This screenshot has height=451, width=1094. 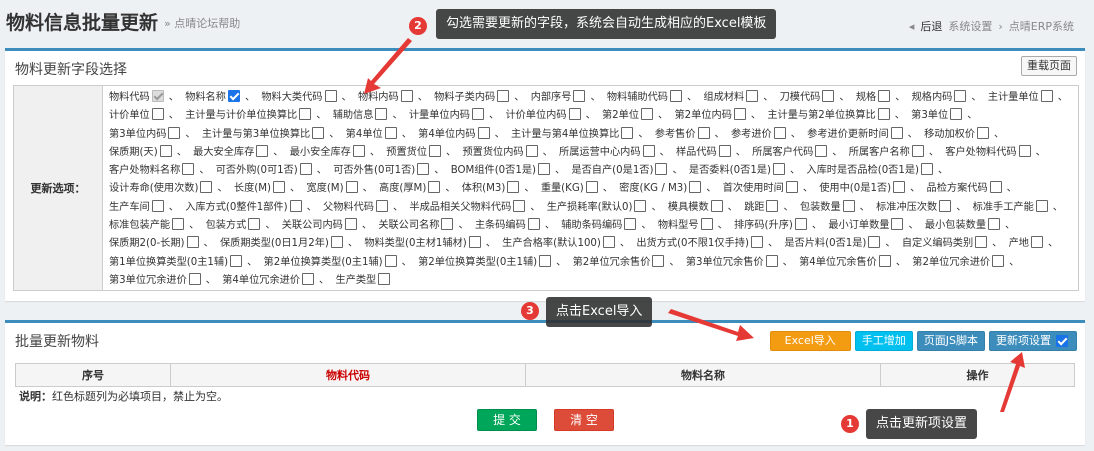 I want to click on field-option: 入库方式(0整件1部件), so click(x=244, y=206).